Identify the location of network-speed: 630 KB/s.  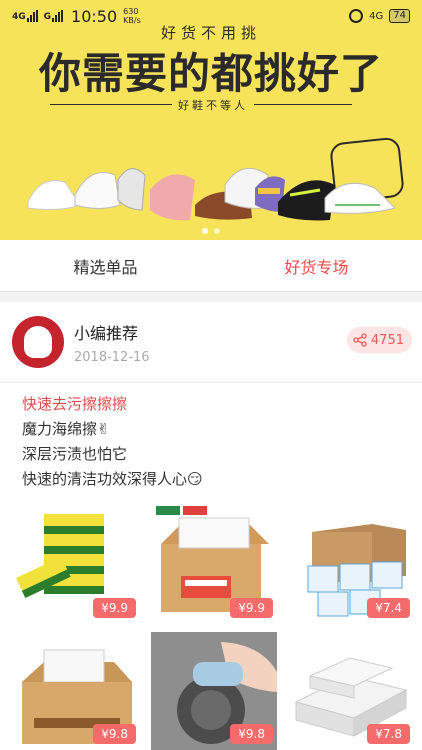
(132, 16).